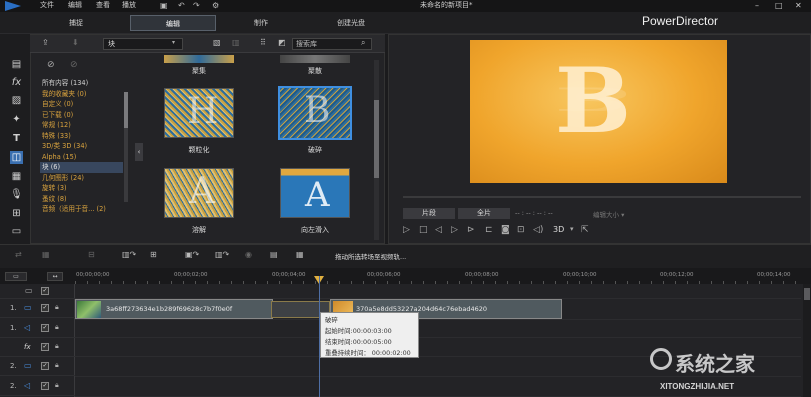  Describe the element at coordinates (82, 125) in the screenshot. I see `category-item: 常规 (12)` at that location.